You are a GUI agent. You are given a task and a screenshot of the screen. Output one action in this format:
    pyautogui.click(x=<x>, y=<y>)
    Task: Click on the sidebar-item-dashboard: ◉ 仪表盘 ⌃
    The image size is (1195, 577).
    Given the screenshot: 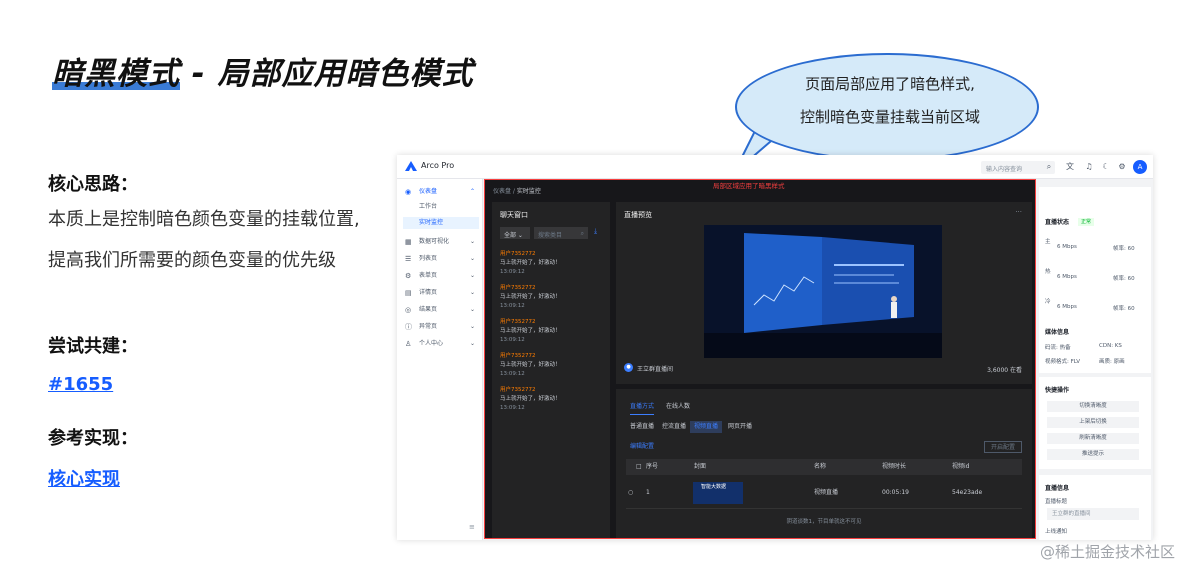 What is the action you would take?
    pyautogui.click(x=441, y=192)
    